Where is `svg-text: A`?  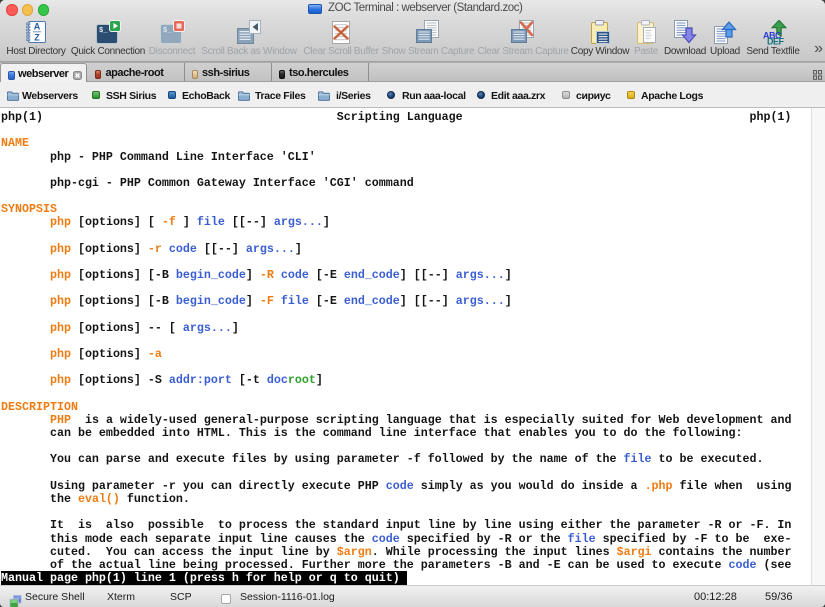 svg-text: A is located at coordinates (37, 27).